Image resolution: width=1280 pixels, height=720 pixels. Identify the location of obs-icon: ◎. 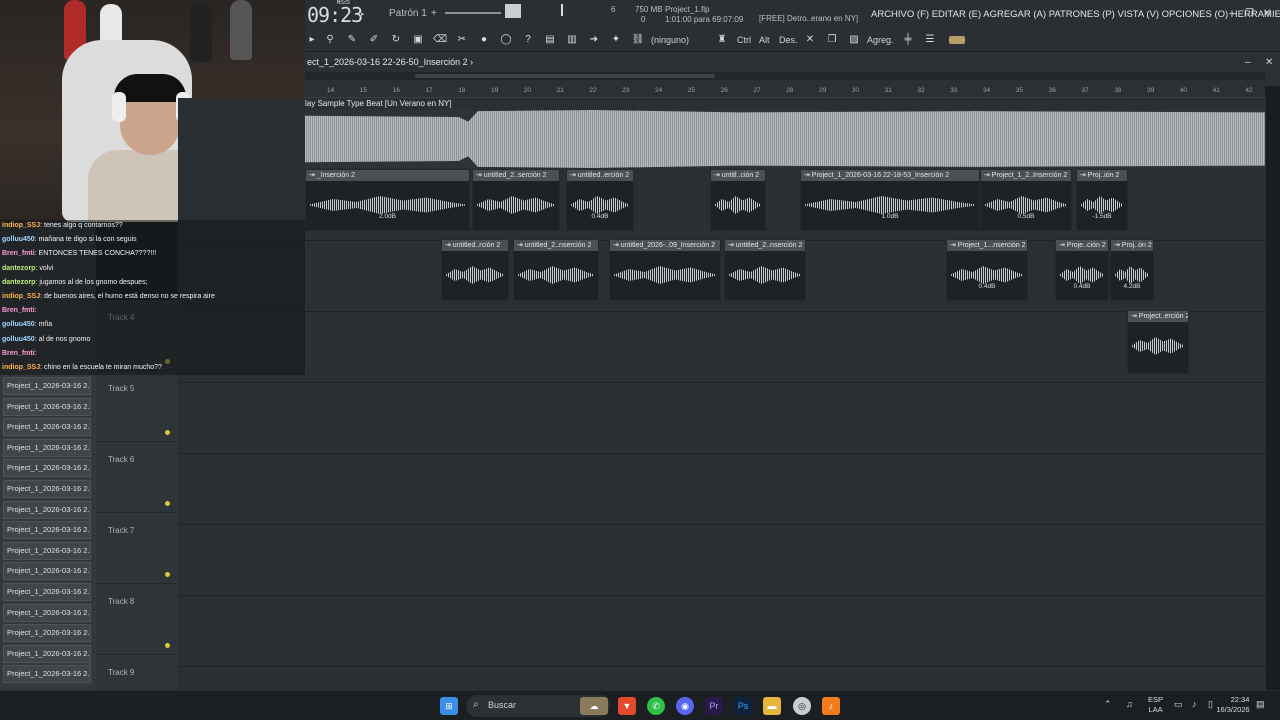
(802, 706).